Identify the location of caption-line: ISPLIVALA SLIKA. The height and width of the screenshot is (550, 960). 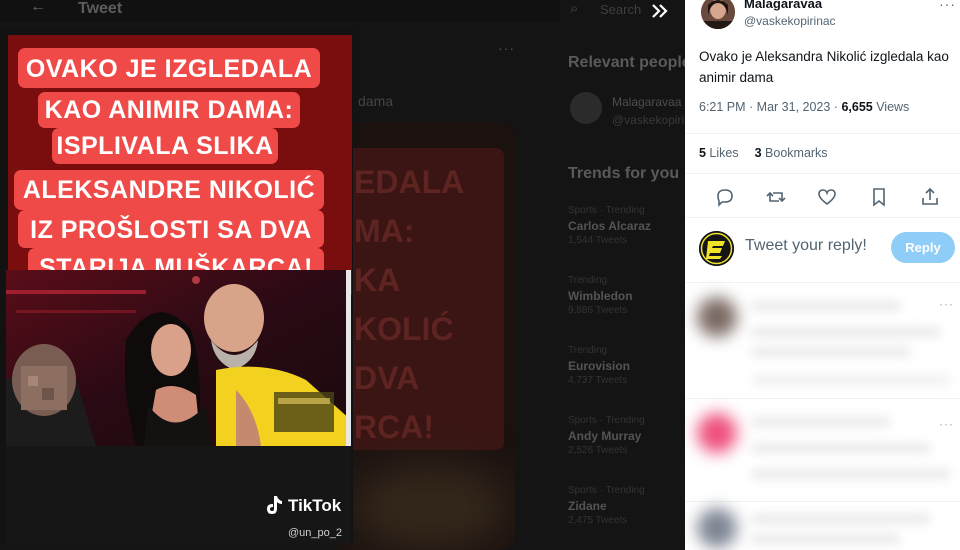
(165, 146).